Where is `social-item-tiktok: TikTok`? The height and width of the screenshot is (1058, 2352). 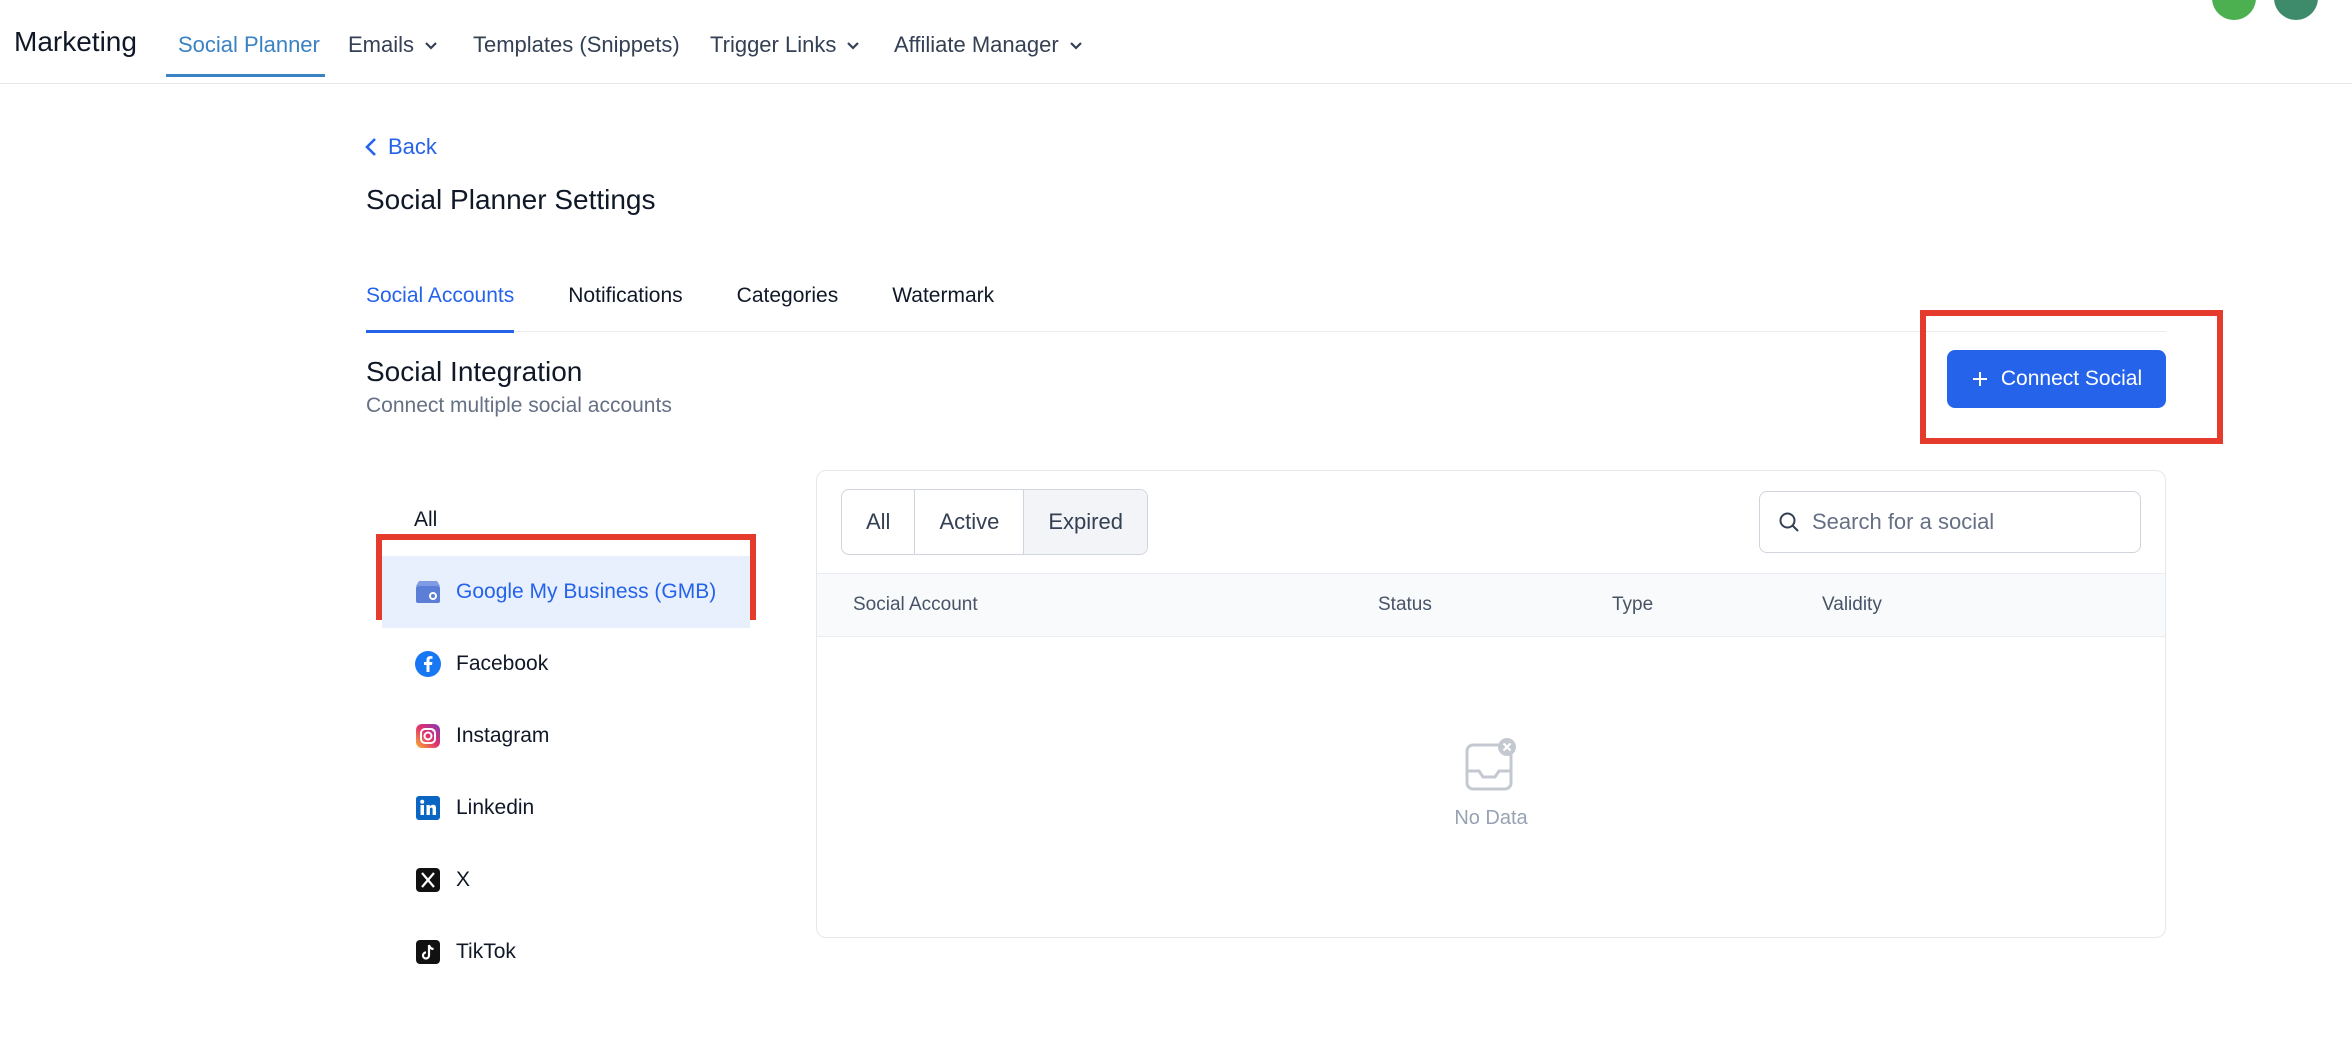
social-item-tiktok: TikTok is located at coordinates (566, 952).